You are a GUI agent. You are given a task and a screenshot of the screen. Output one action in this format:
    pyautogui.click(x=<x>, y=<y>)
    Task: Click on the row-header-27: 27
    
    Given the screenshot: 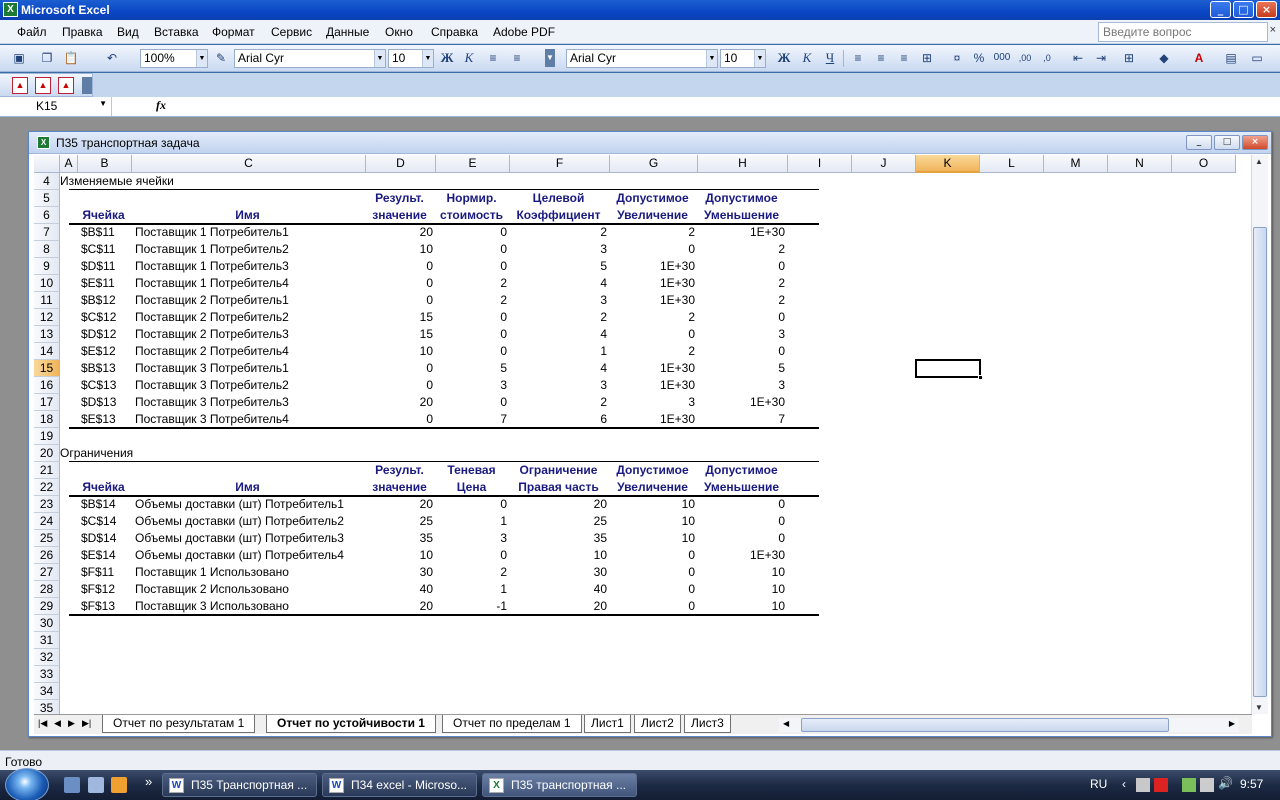 What is the action you would take?
    pyautogui.click(x=47, y=572)
    